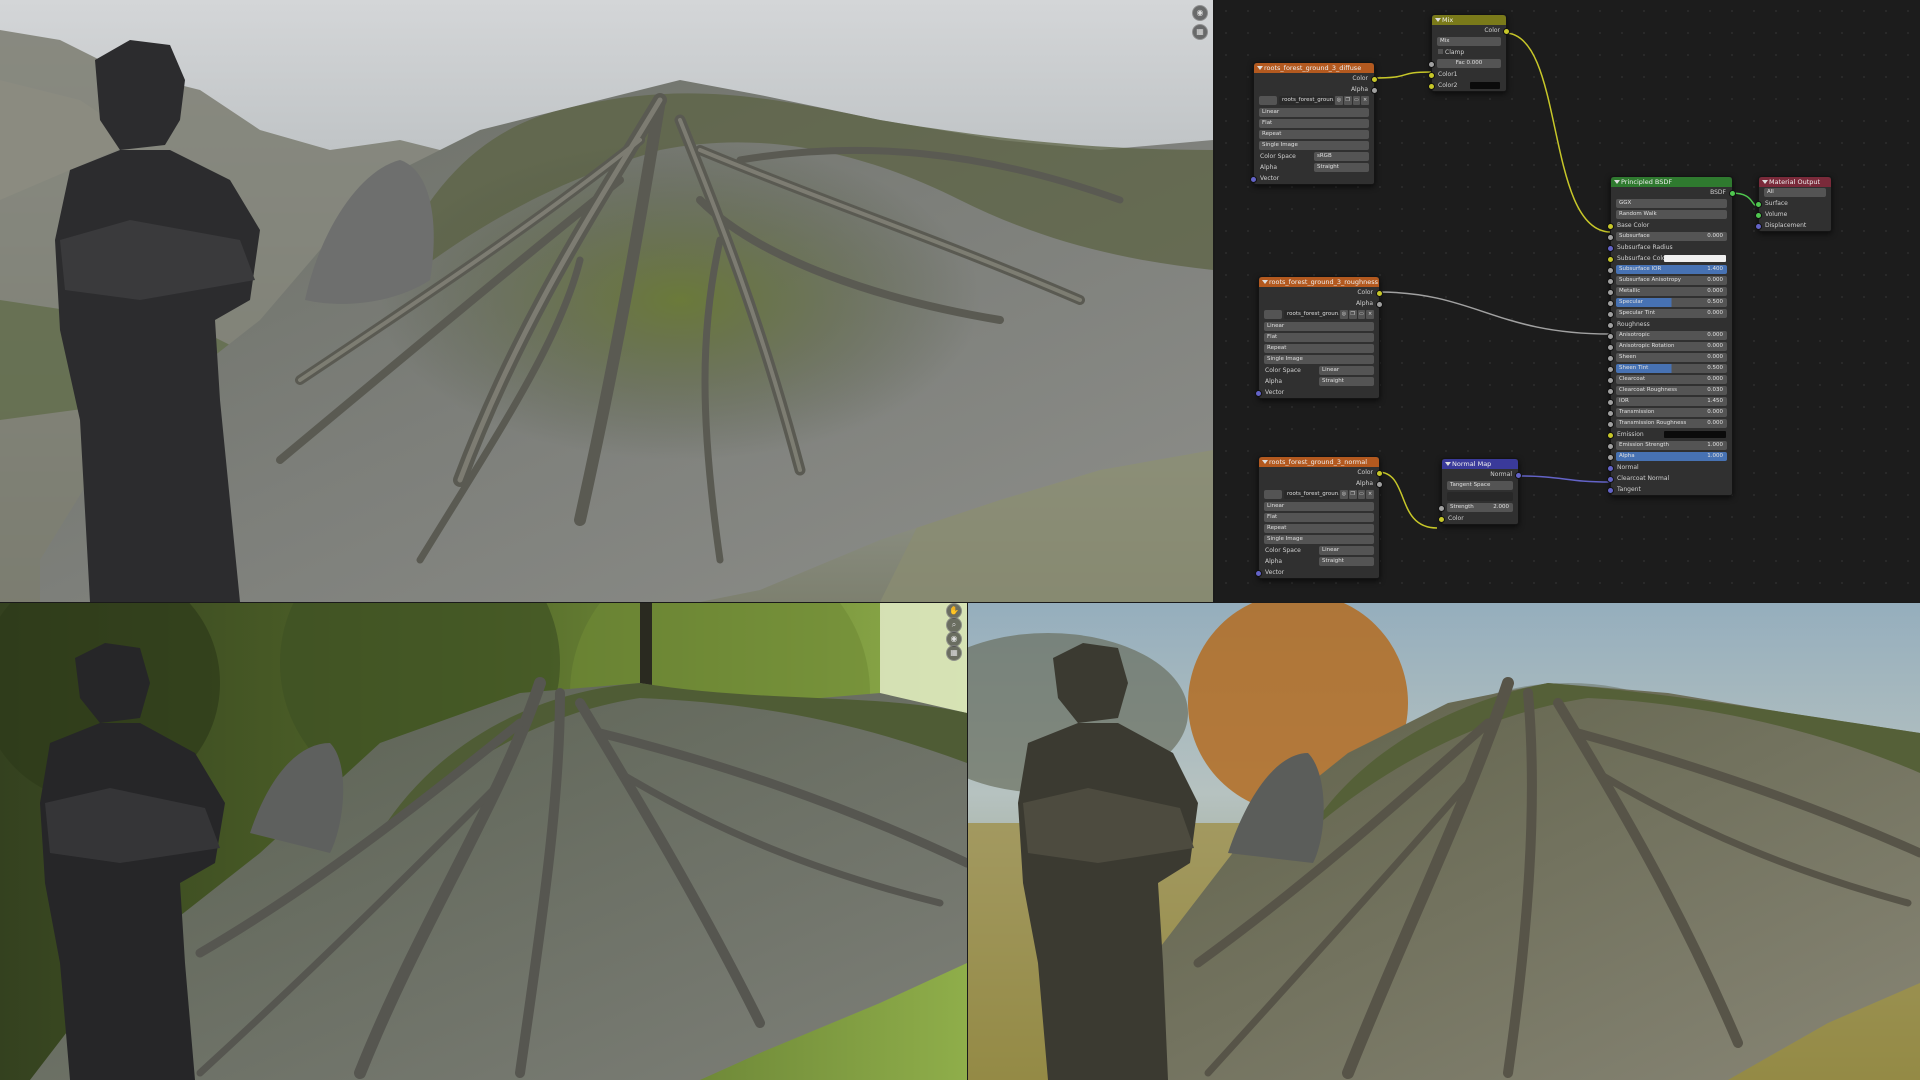  What do you see at coordinates (1314, 68) in the screenshot?
I see `node-header: roots_forest_ground_3_diffuse` at bounding box center [1314, 68].